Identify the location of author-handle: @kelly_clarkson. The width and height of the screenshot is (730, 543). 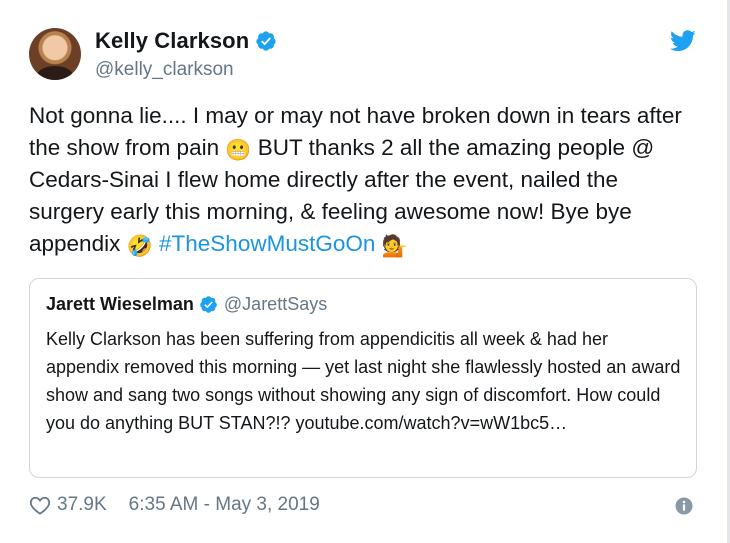
(186, 70).